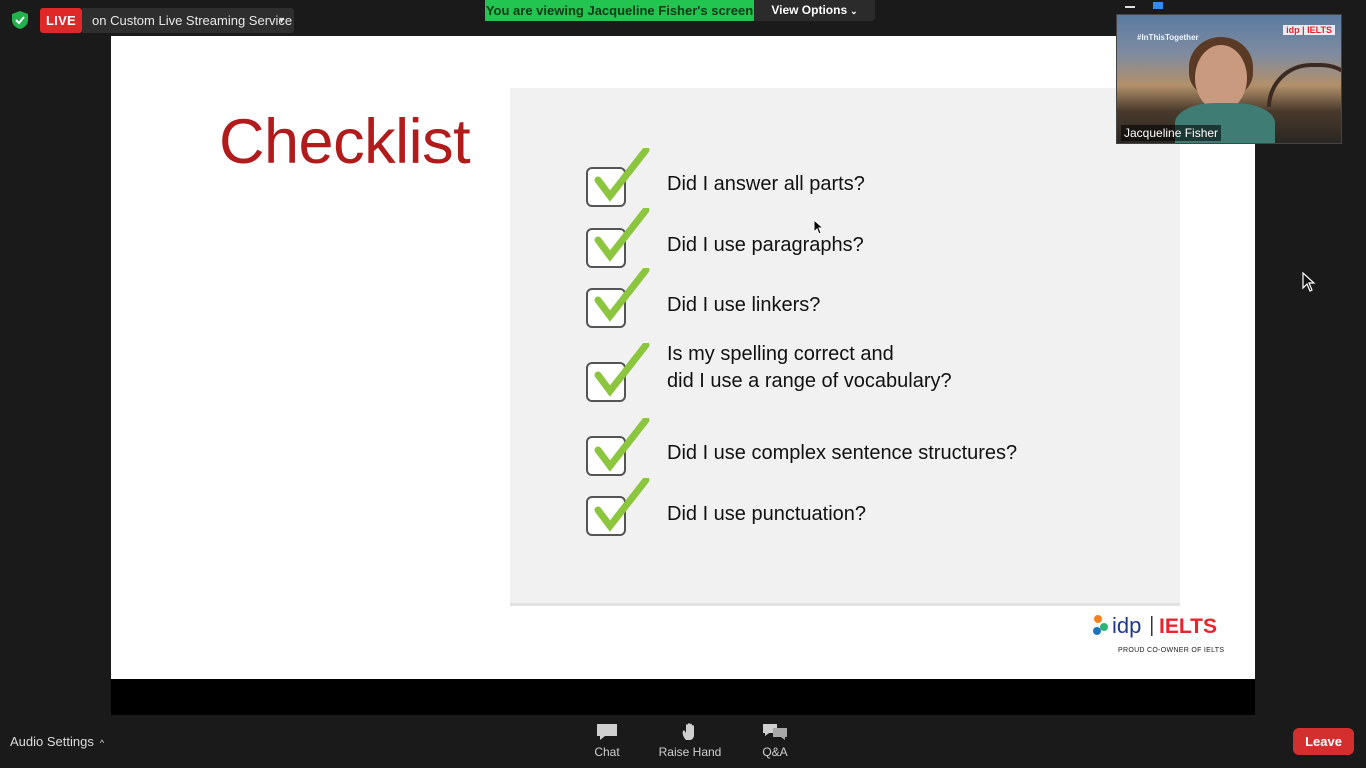 The width and height of the screenshot is (1366, 768). I want to click on chat-icon, so click(607, 732).